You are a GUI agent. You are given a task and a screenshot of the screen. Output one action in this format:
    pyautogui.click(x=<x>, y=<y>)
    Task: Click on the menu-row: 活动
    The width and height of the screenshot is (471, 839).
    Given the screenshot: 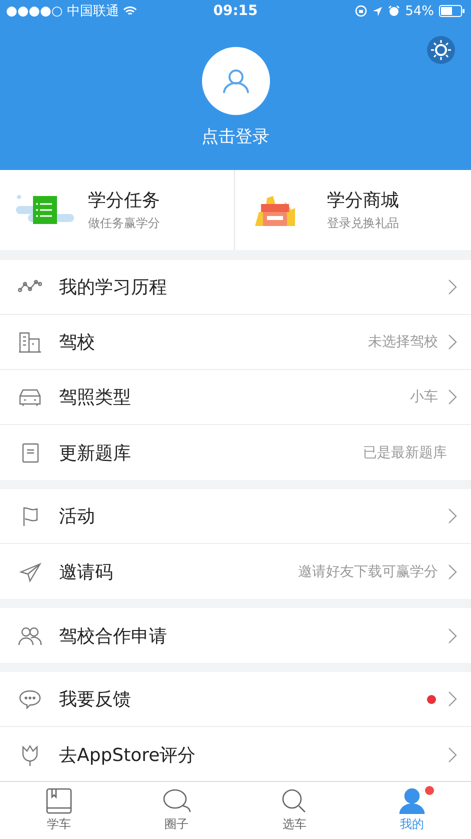 What is the action you would take?
    pyautogui.click(x=235, y=516)
    